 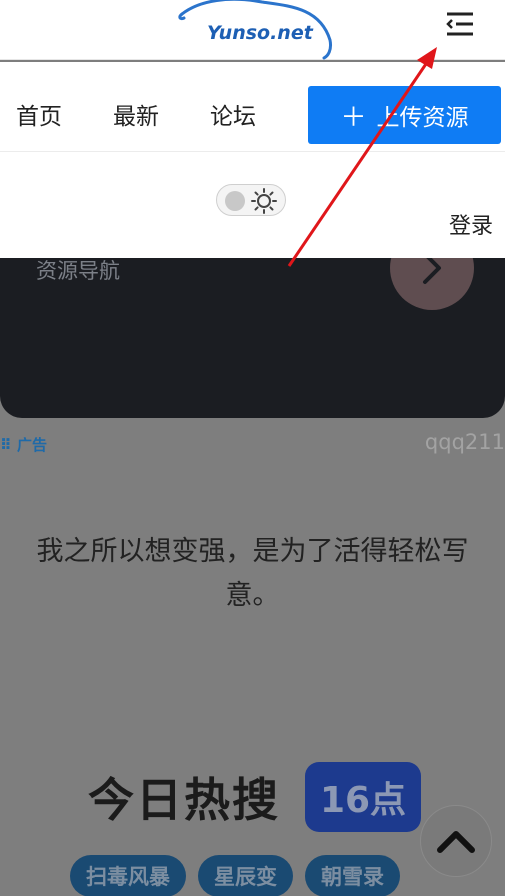 I want to click on upload-resource-label: 上传资源, so click(x=422, y=118).